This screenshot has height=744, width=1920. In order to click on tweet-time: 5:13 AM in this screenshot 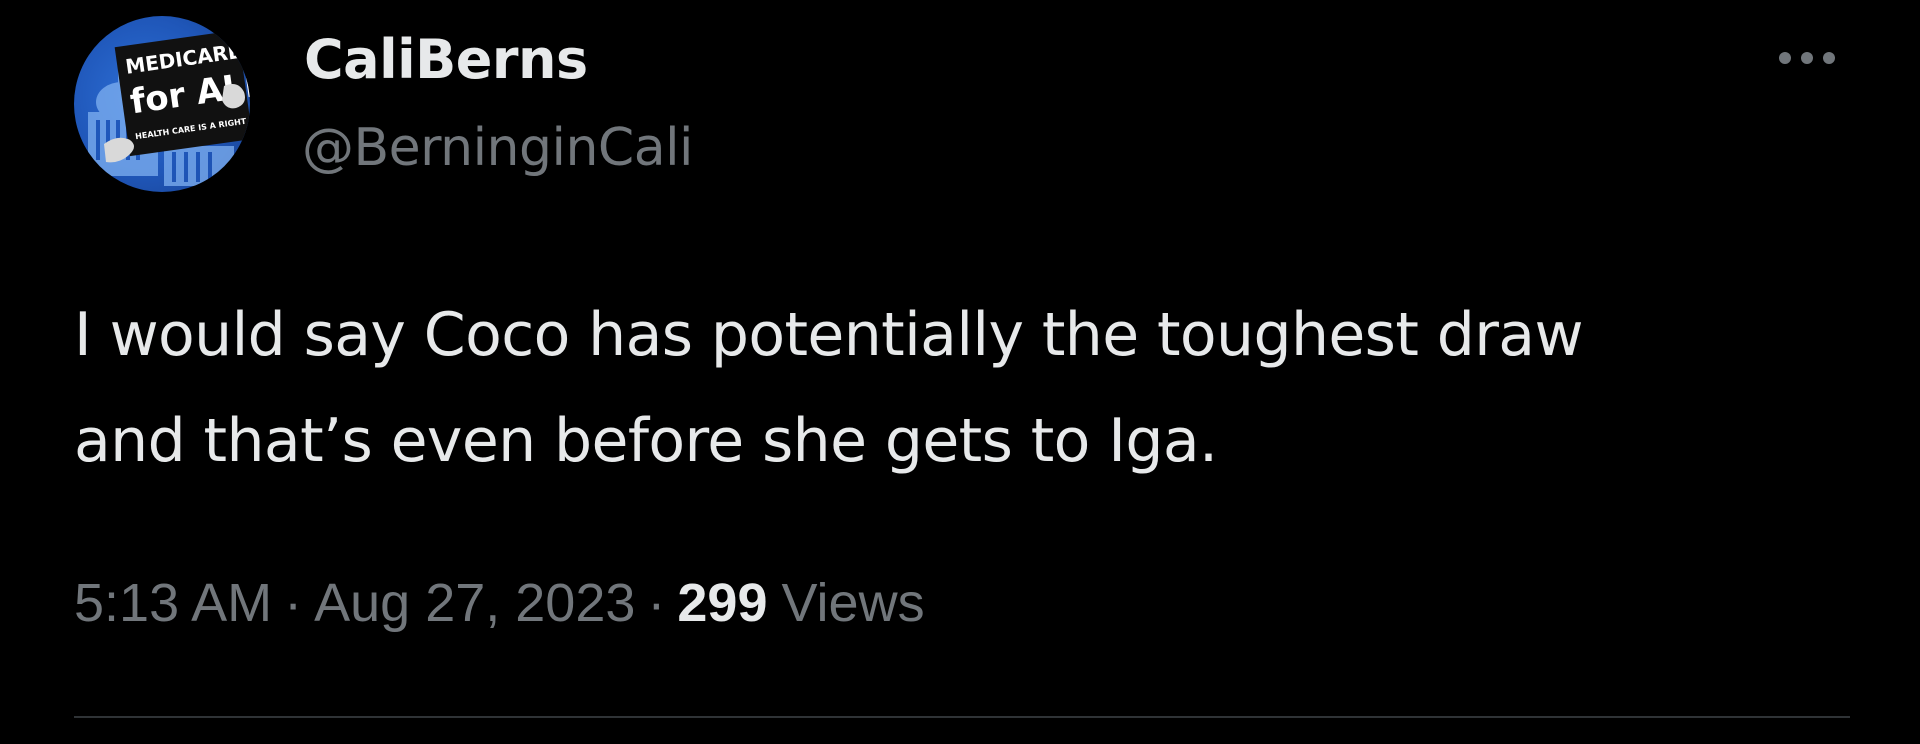, I will do `click(173, 603)`.